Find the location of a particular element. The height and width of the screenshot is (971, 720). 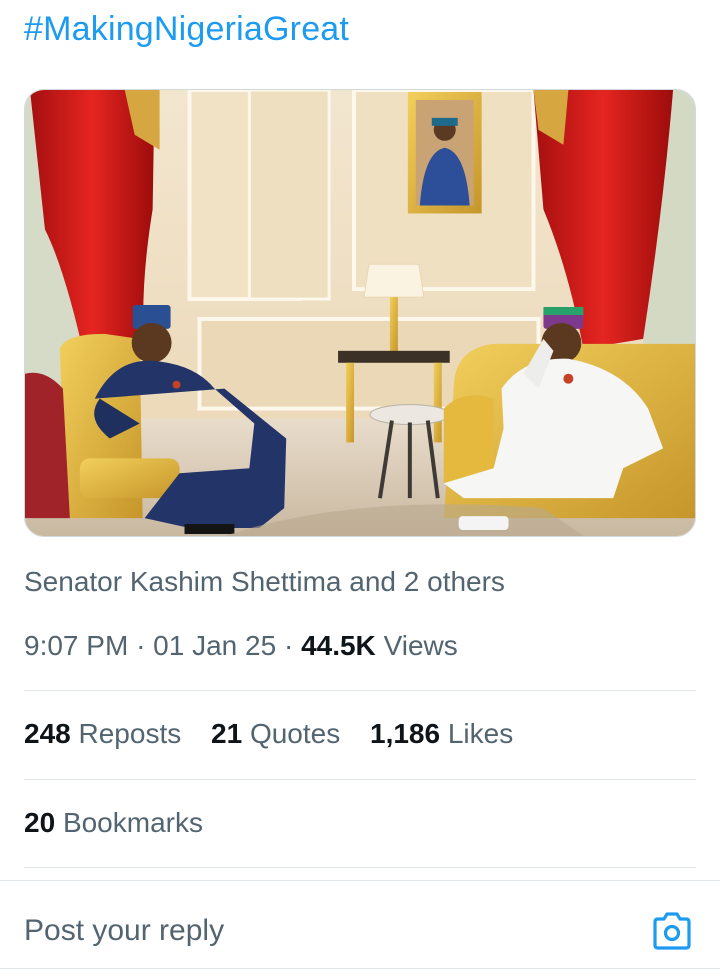

reply-bottom-border is located at coordinates (360, 968).